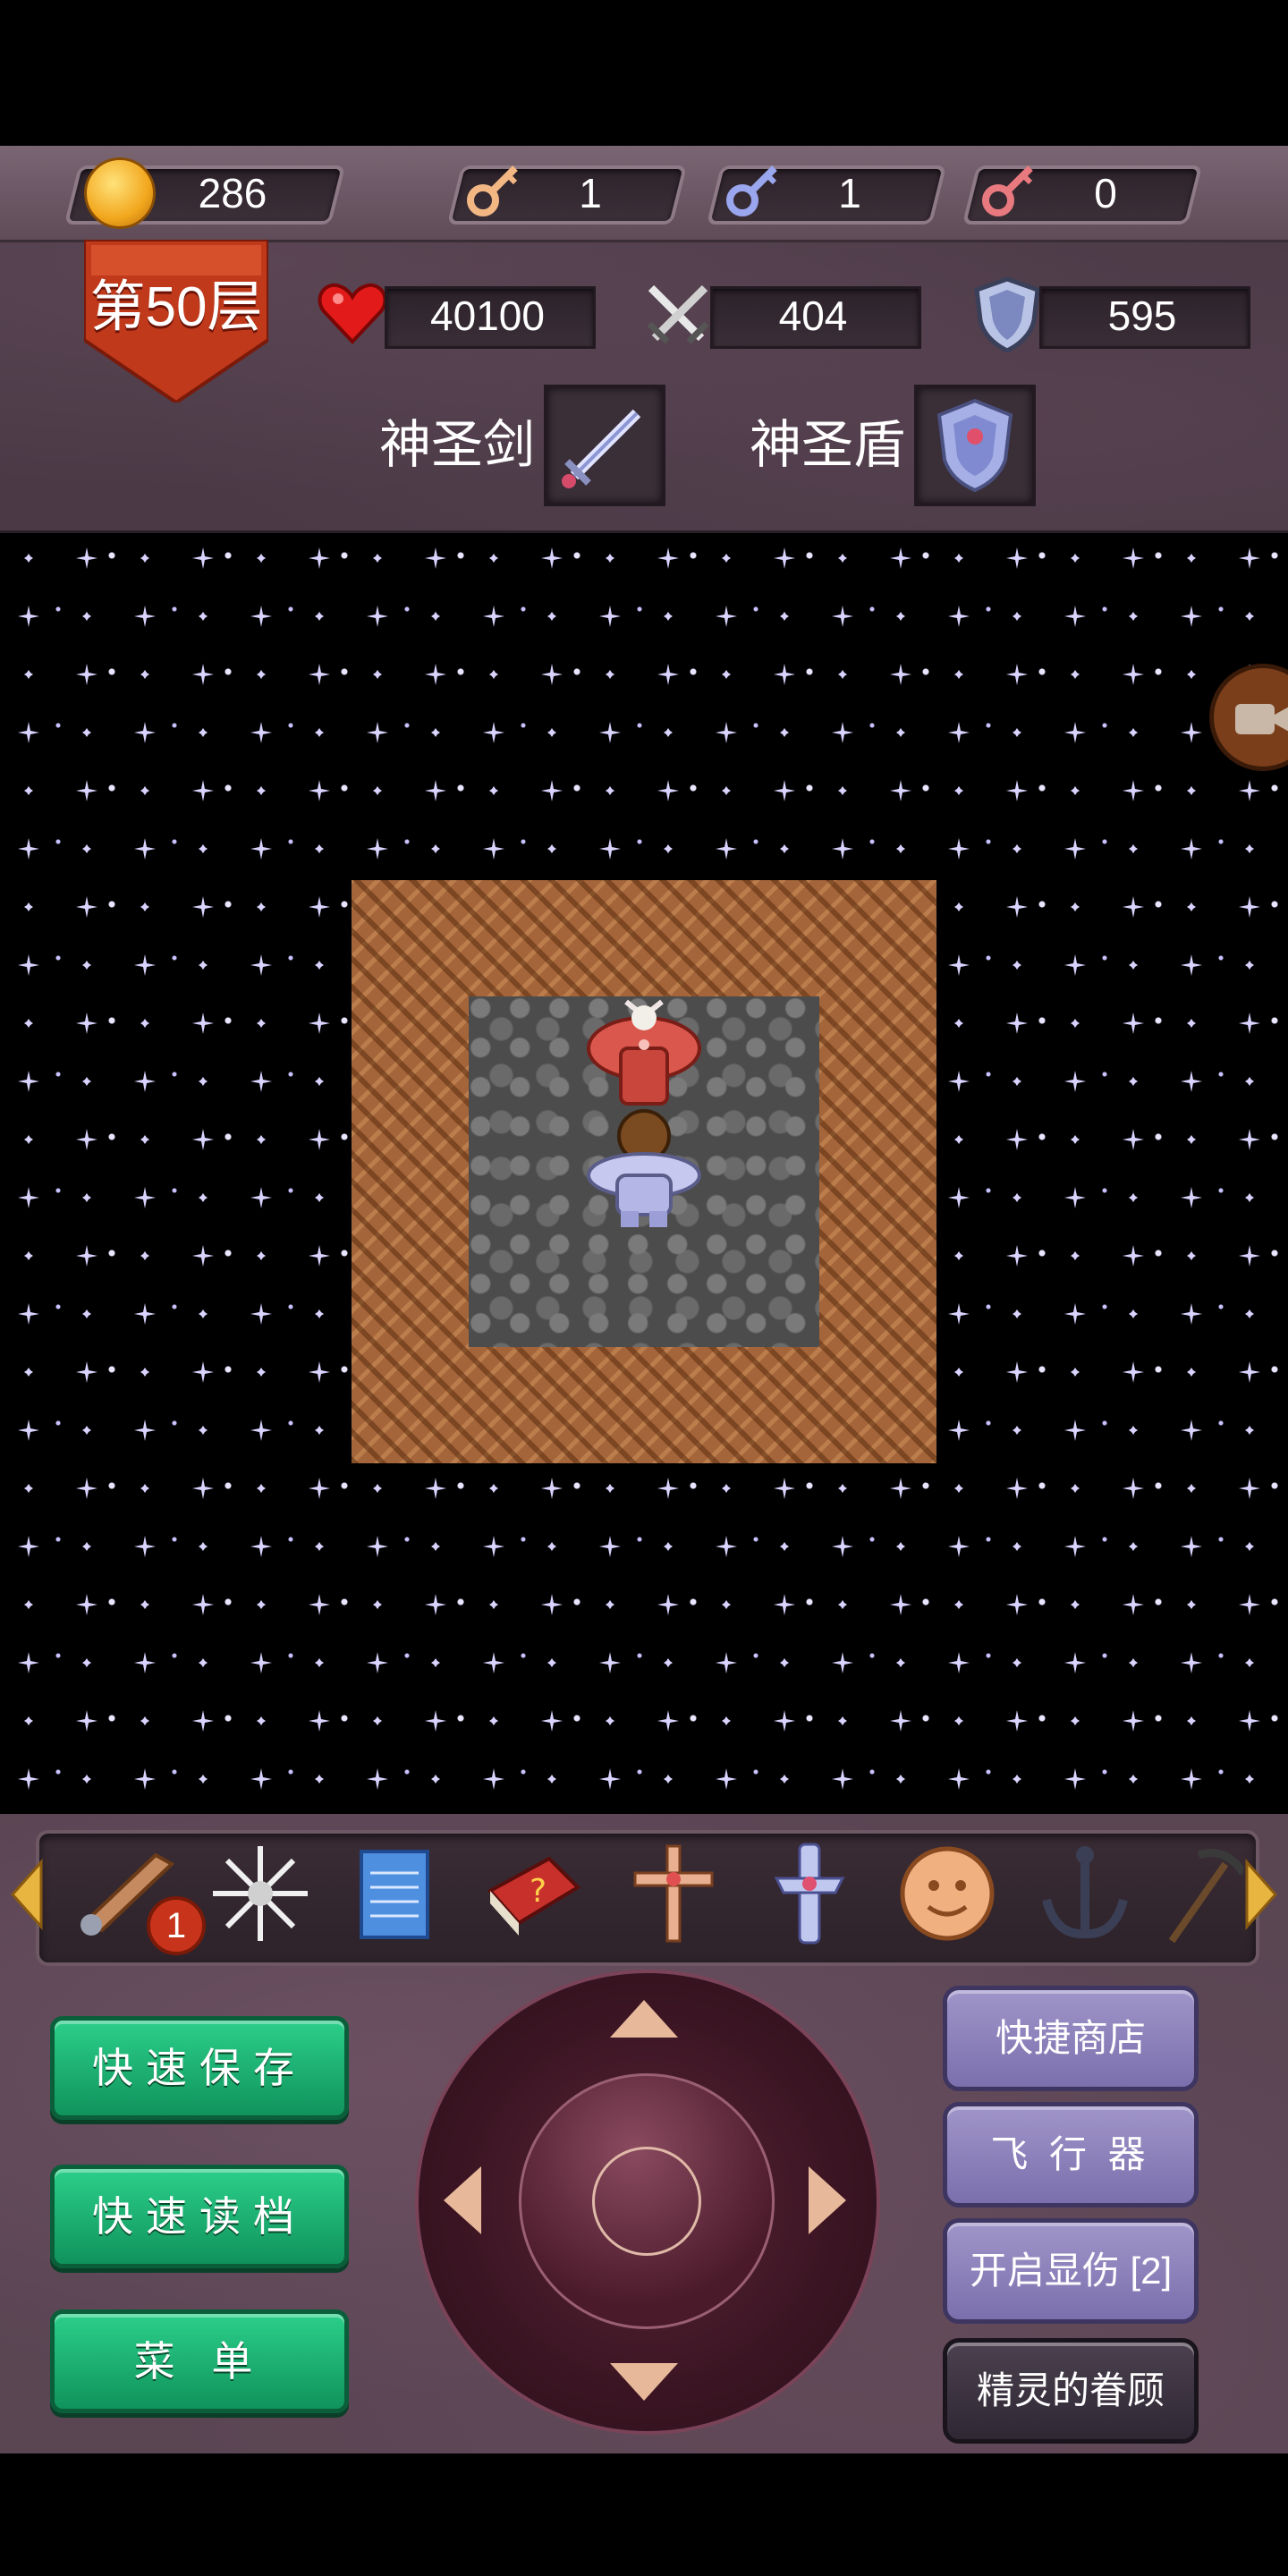  What do you see at coordinates (462, 2200) in the screenshot?
I see `left-arrow-icon` at bounding box center [462, 2200].